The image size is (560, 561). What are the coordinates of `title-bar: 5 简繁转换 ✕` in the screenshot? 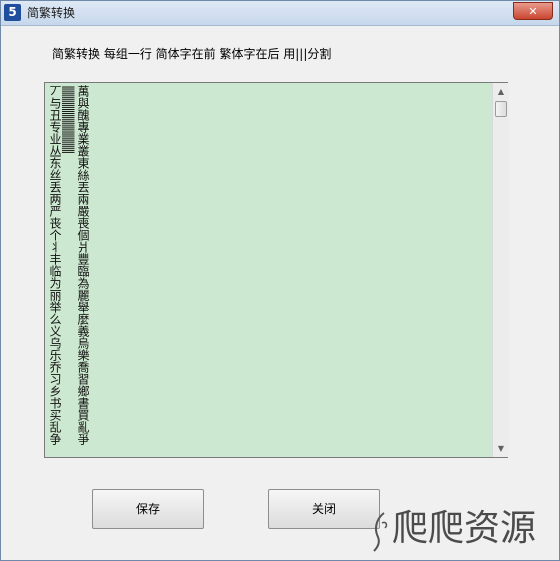 It's located at (280, 13).